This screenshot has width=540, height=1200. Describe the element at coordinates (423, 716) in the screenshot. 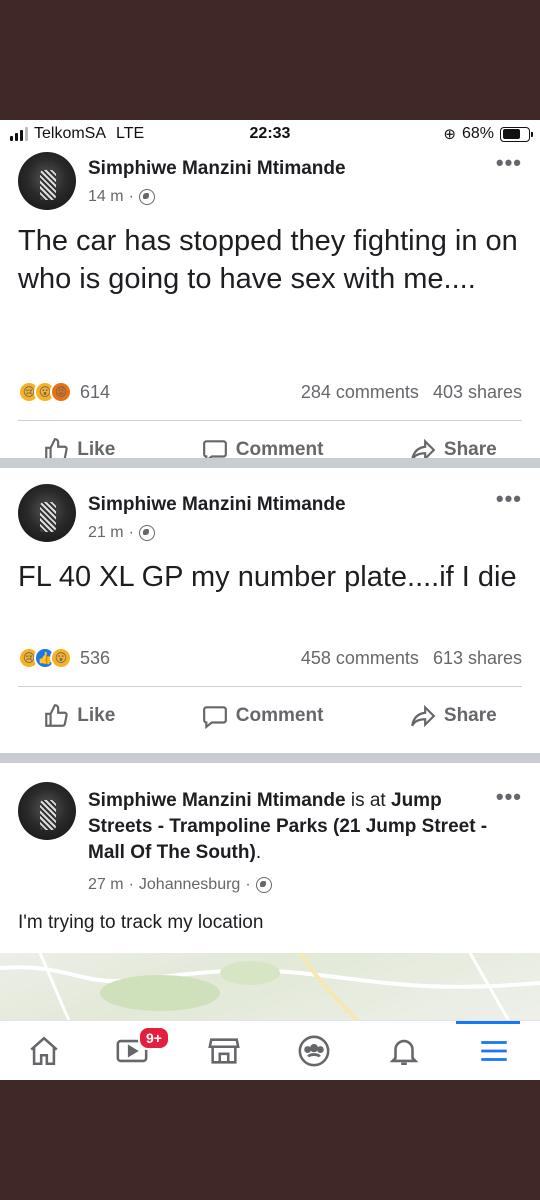

I see `share-icon` at that location.